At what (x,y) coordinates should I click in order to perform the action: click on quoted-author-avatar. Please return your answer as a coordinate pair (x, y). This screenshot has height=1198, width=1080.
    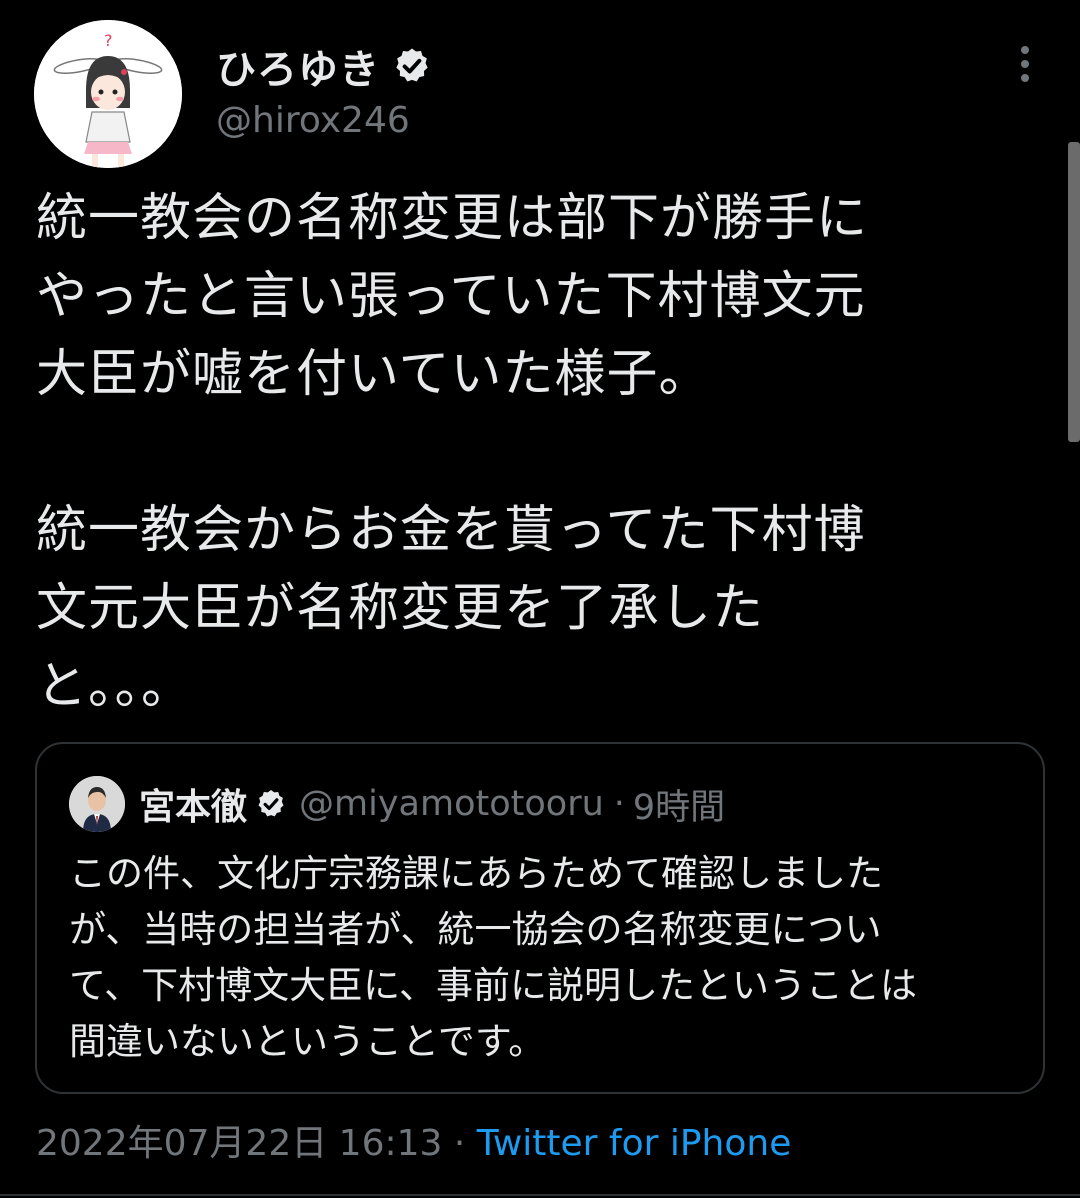
    Looking at the image, I should click on (97, 804).